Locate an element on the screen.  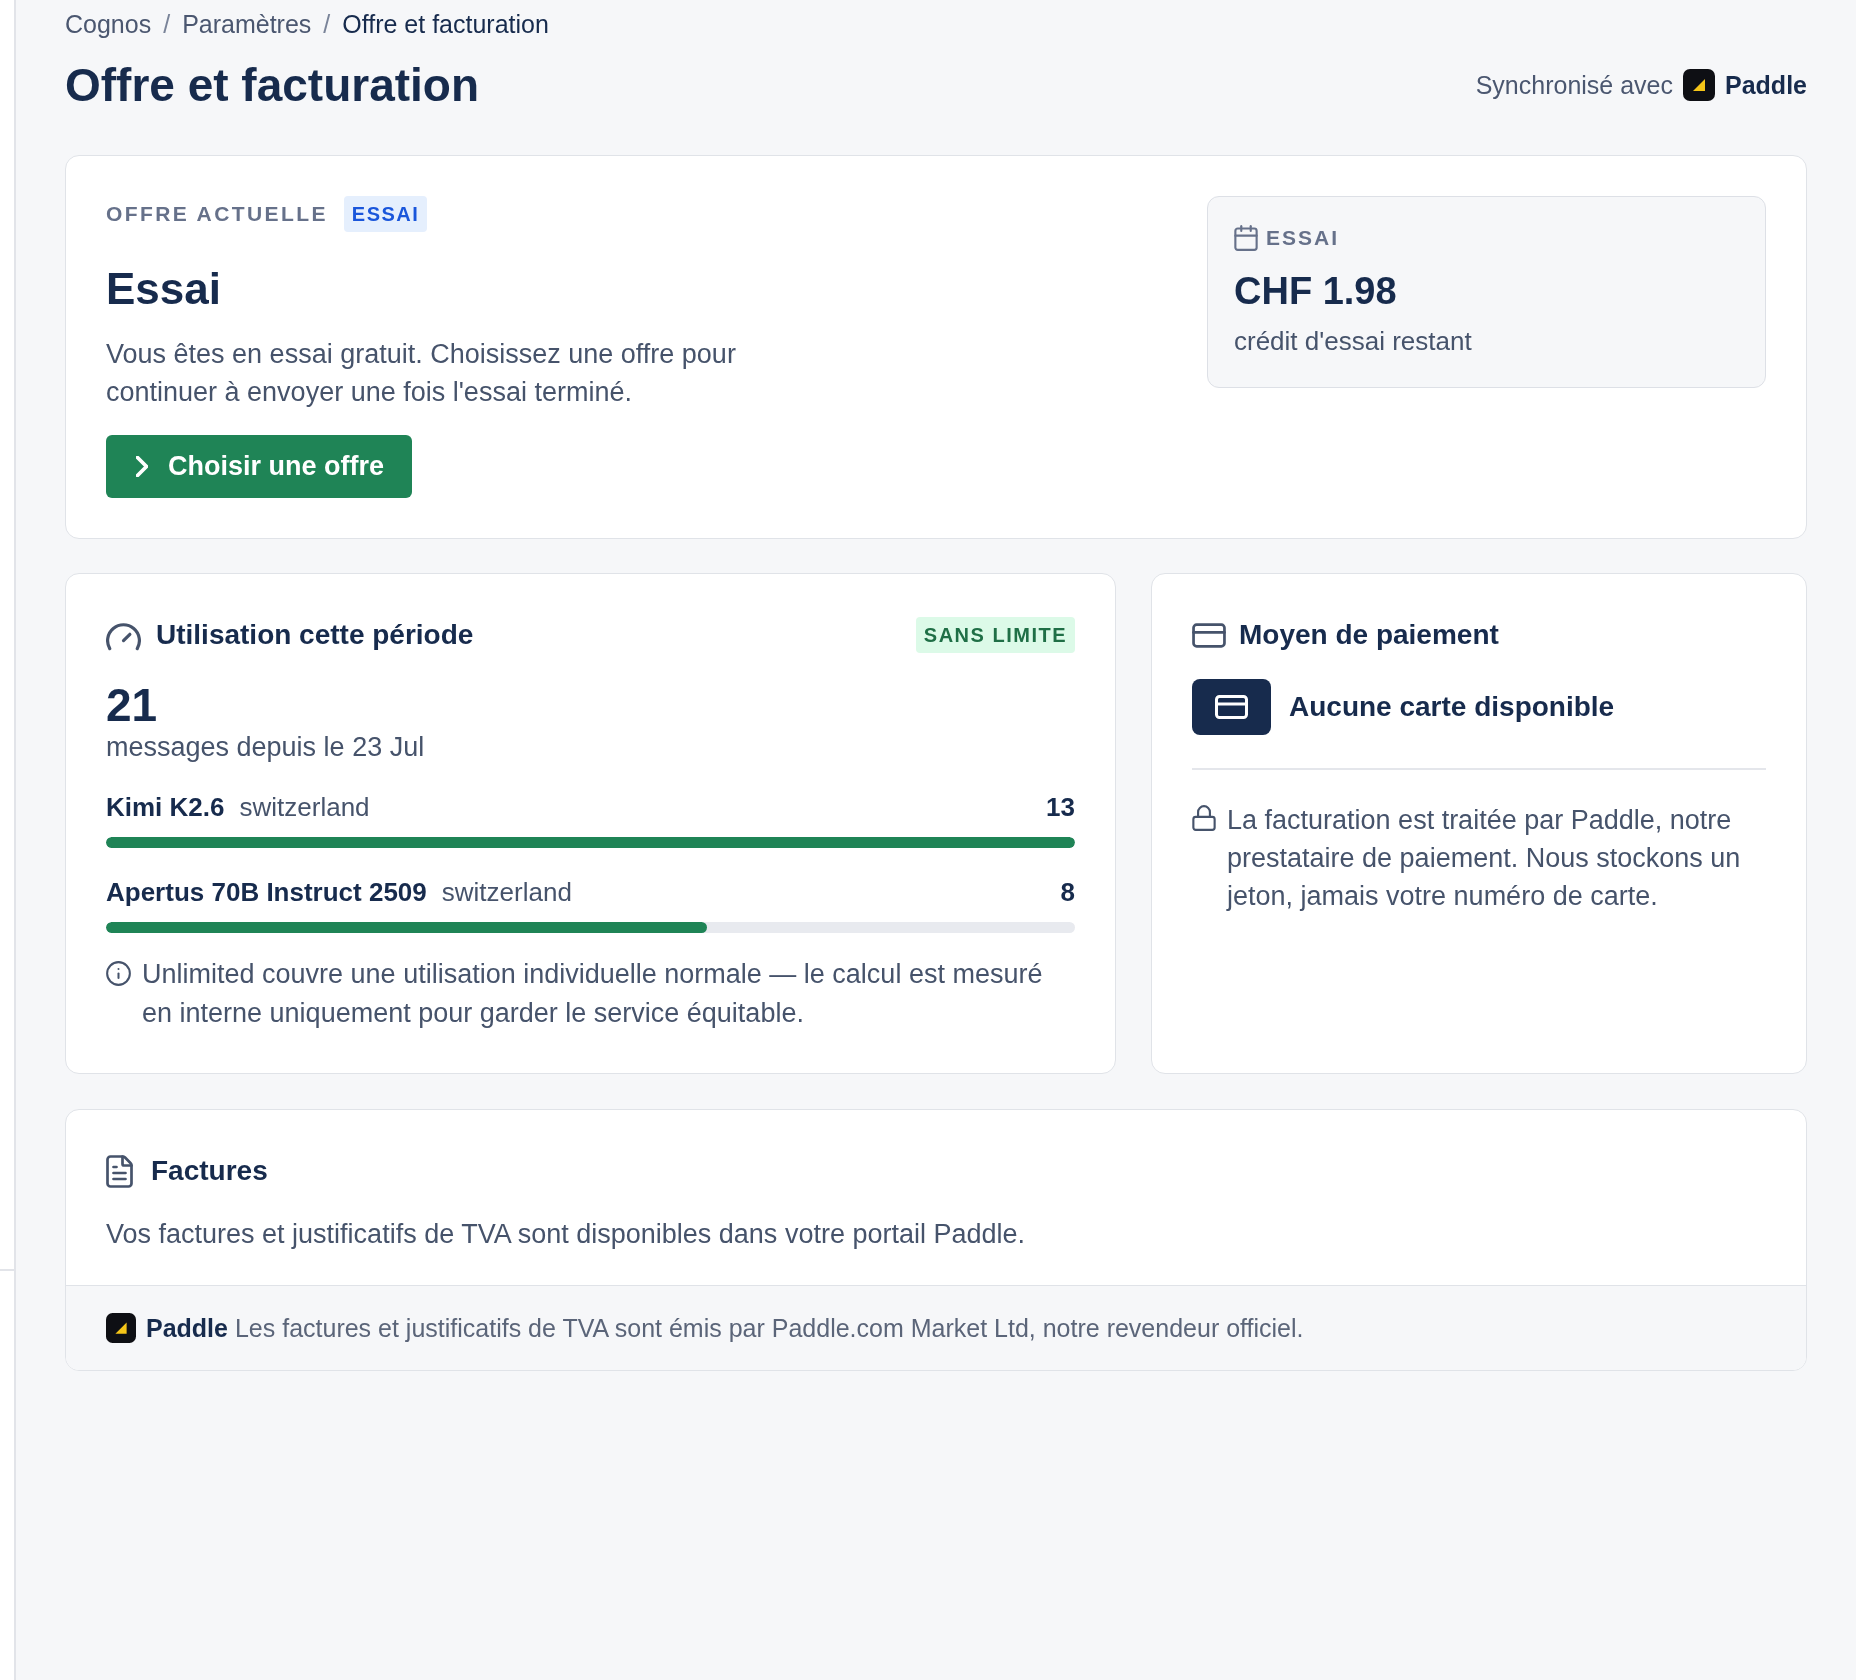
plan-name: Essai is located at coordinates (163, 289).